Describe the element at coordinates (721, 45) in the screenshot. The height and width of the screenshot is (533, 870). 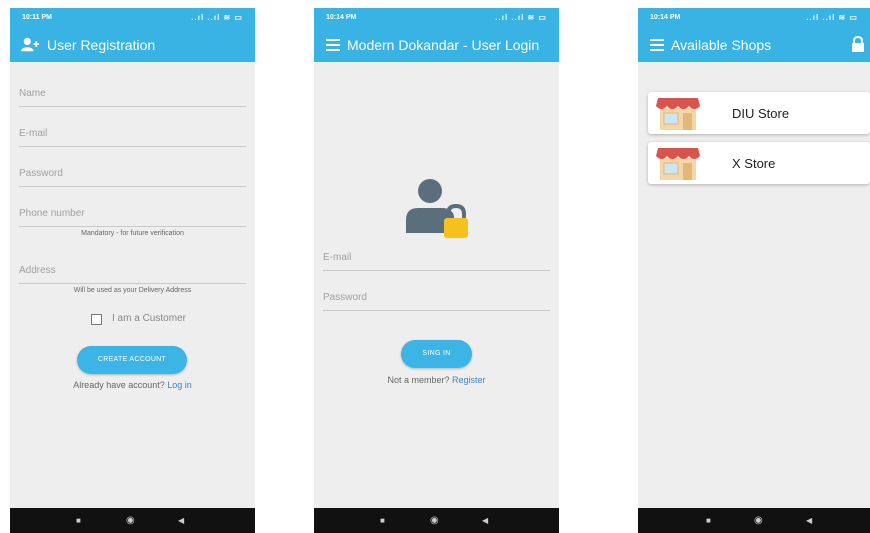
I see `page-title: Available Shops` at that location.